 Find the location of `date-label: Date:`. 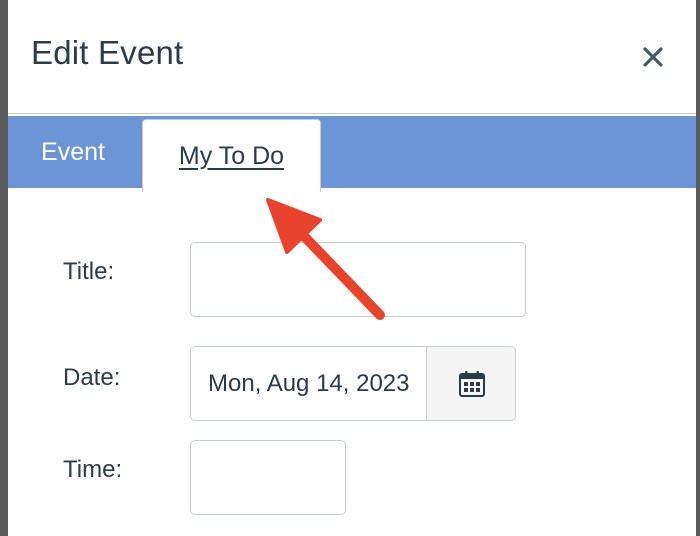

date-label: Date: is located at coordinates (92, 377).